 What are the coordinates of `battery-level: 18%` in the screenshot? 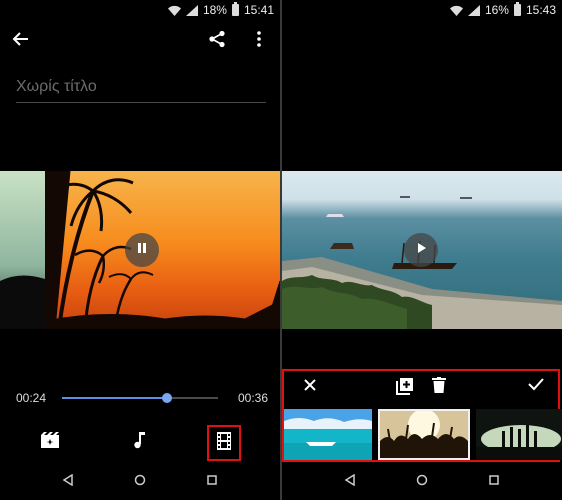 It's located at (214, 10).